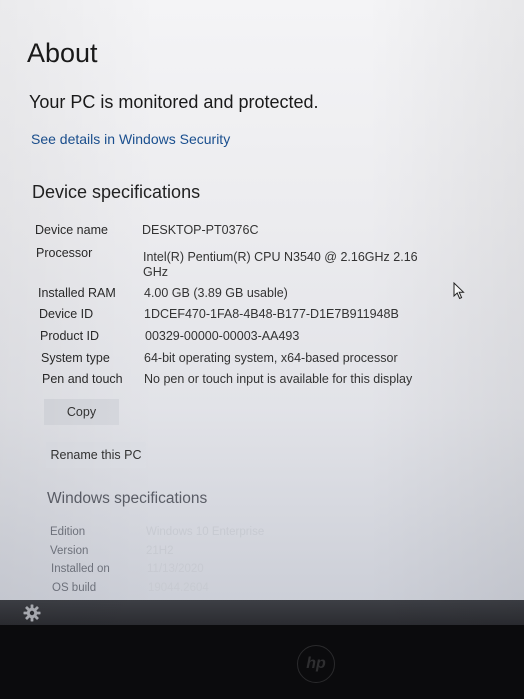 This screenshot has height=699, width=524. Describe the element at coordinates (64, 253) in the screenshot. I see `spec-label: Processor` at that location.